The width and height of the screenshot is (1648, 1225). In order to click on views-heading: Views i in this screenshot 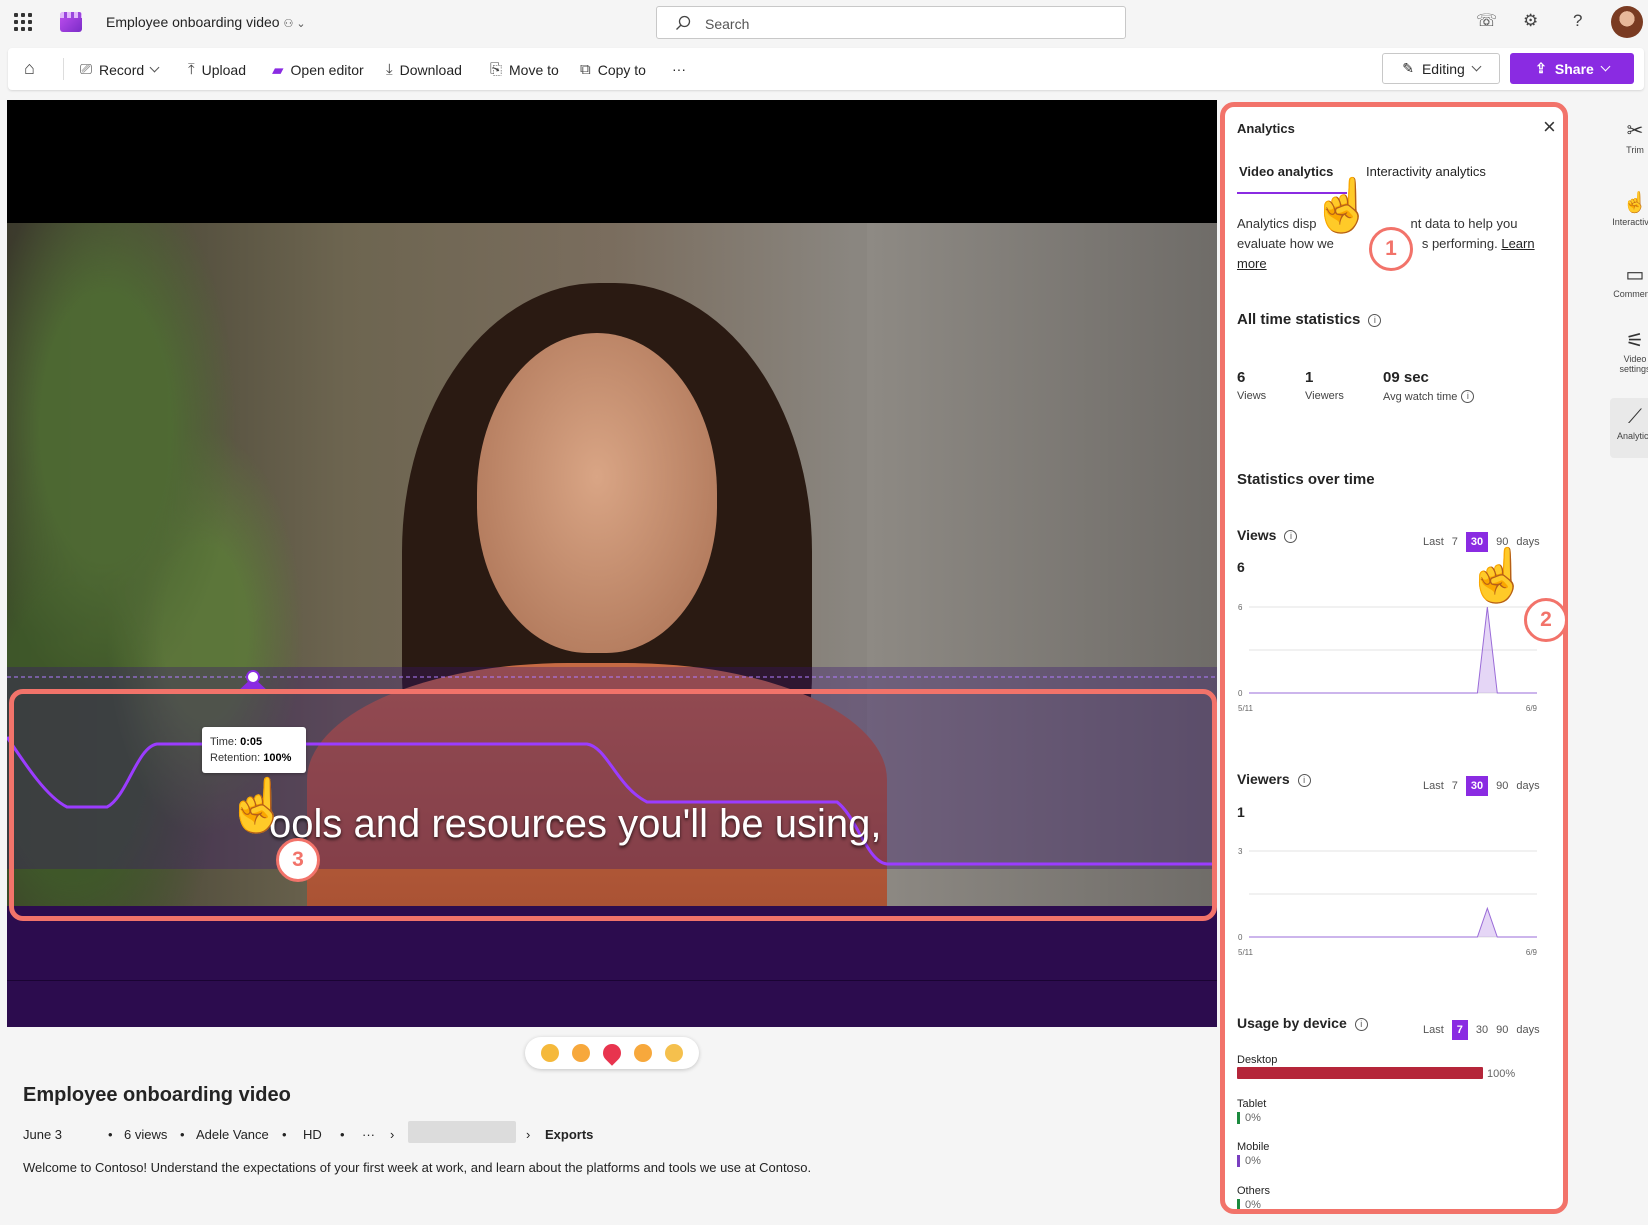, I will do `click(1267, 535)`.